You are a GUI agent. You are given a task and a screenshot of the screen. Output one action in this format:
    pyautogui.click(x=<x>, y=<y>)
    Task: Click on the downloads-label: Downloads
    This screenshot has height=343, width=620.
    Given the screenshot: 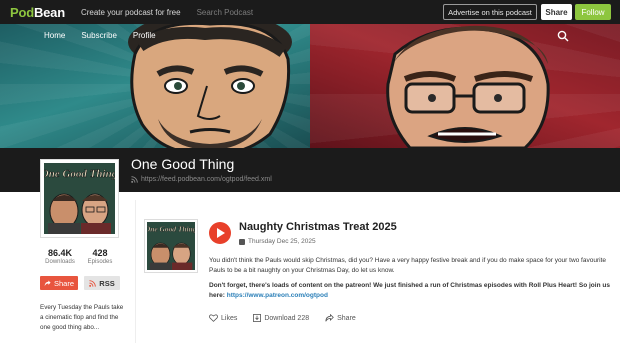 What is the action you would take?
    pyautogui.click(x=60, y=262)
    